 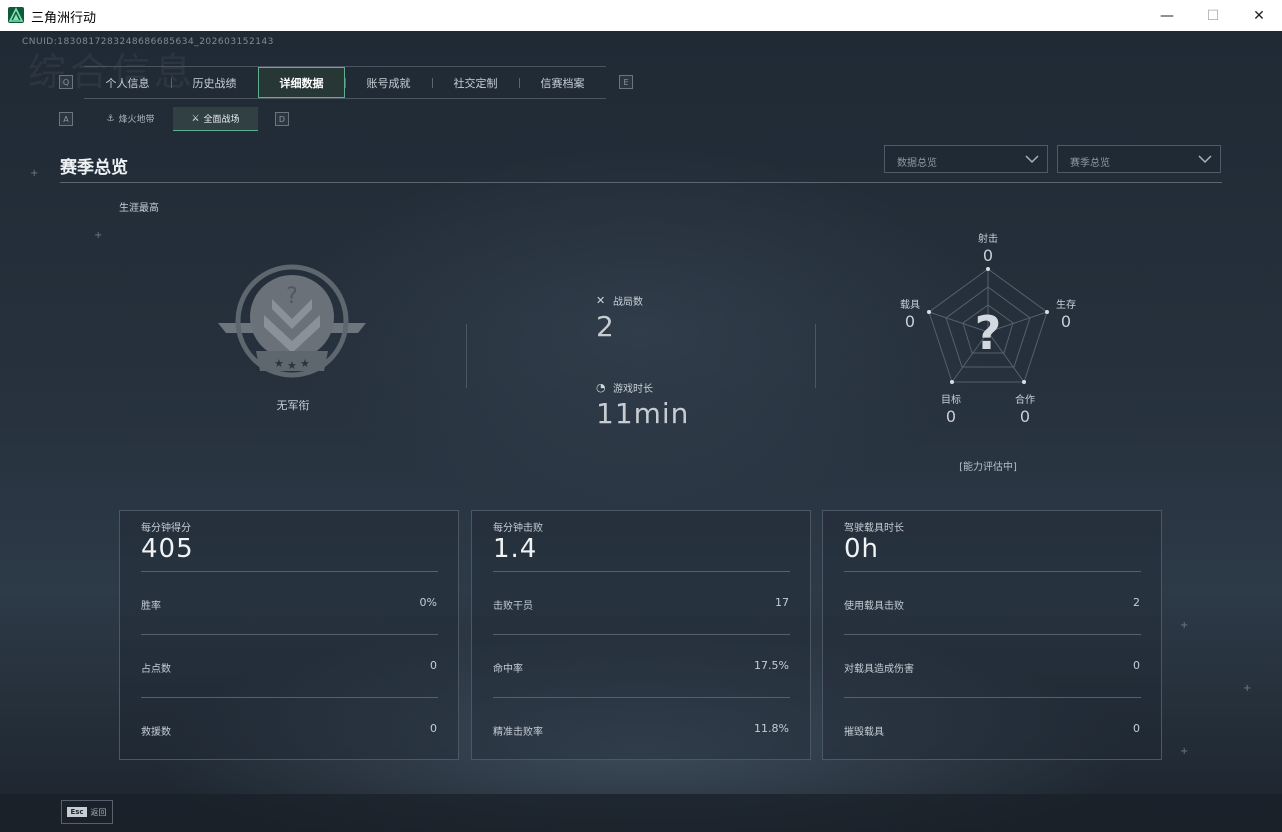 What do you see at coordinates (641, 182) in the screenshot?
I see `section-divider` at bounding box center [641, 182].